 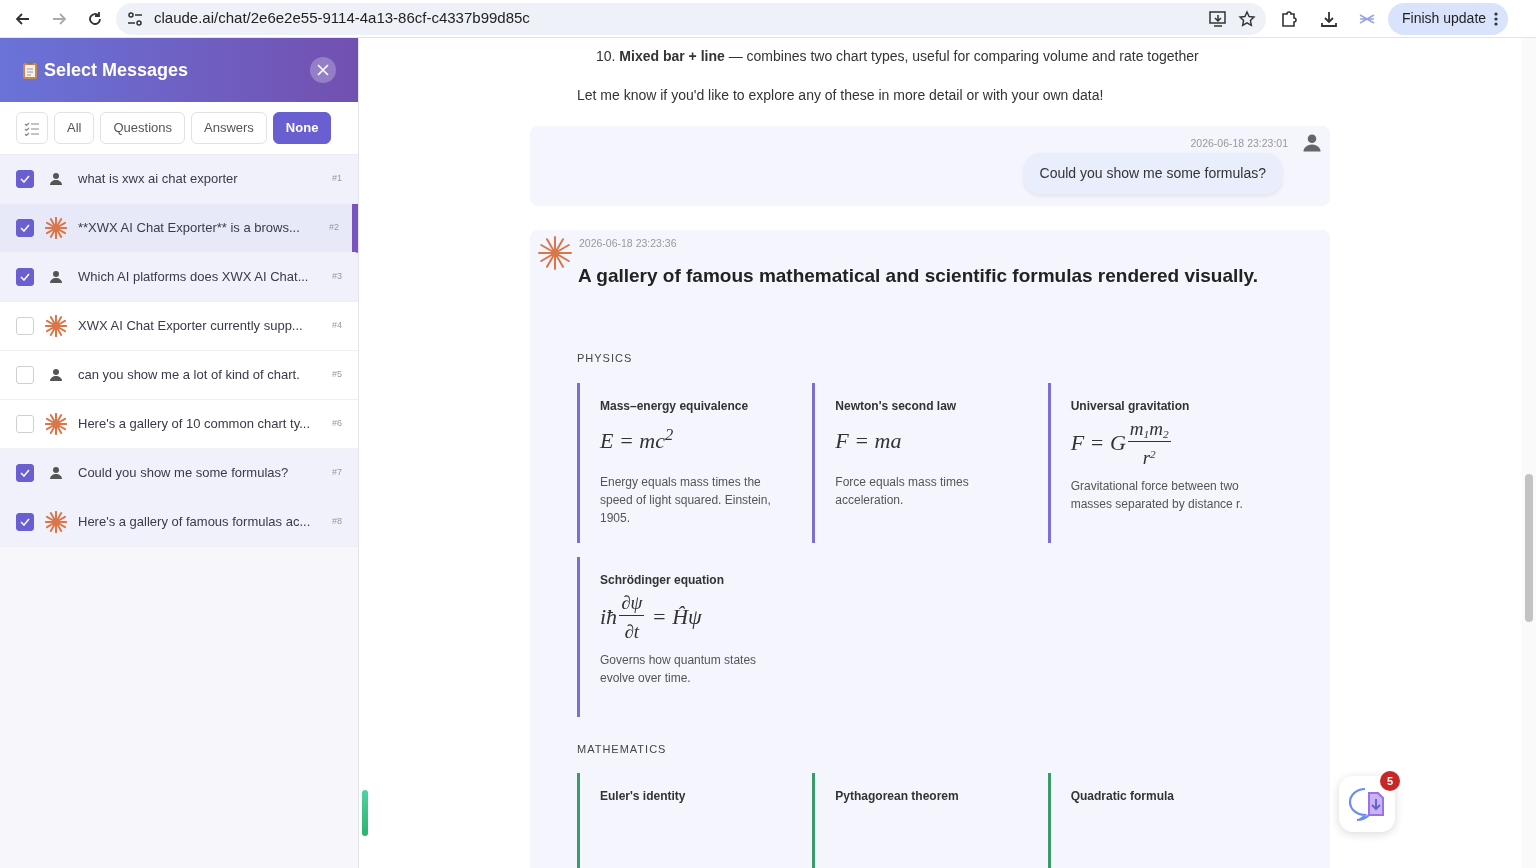 What do you see at coordinates (135, 18) in the screenshot?
I see `site-settings-icon` at bounding box center [135, 18].